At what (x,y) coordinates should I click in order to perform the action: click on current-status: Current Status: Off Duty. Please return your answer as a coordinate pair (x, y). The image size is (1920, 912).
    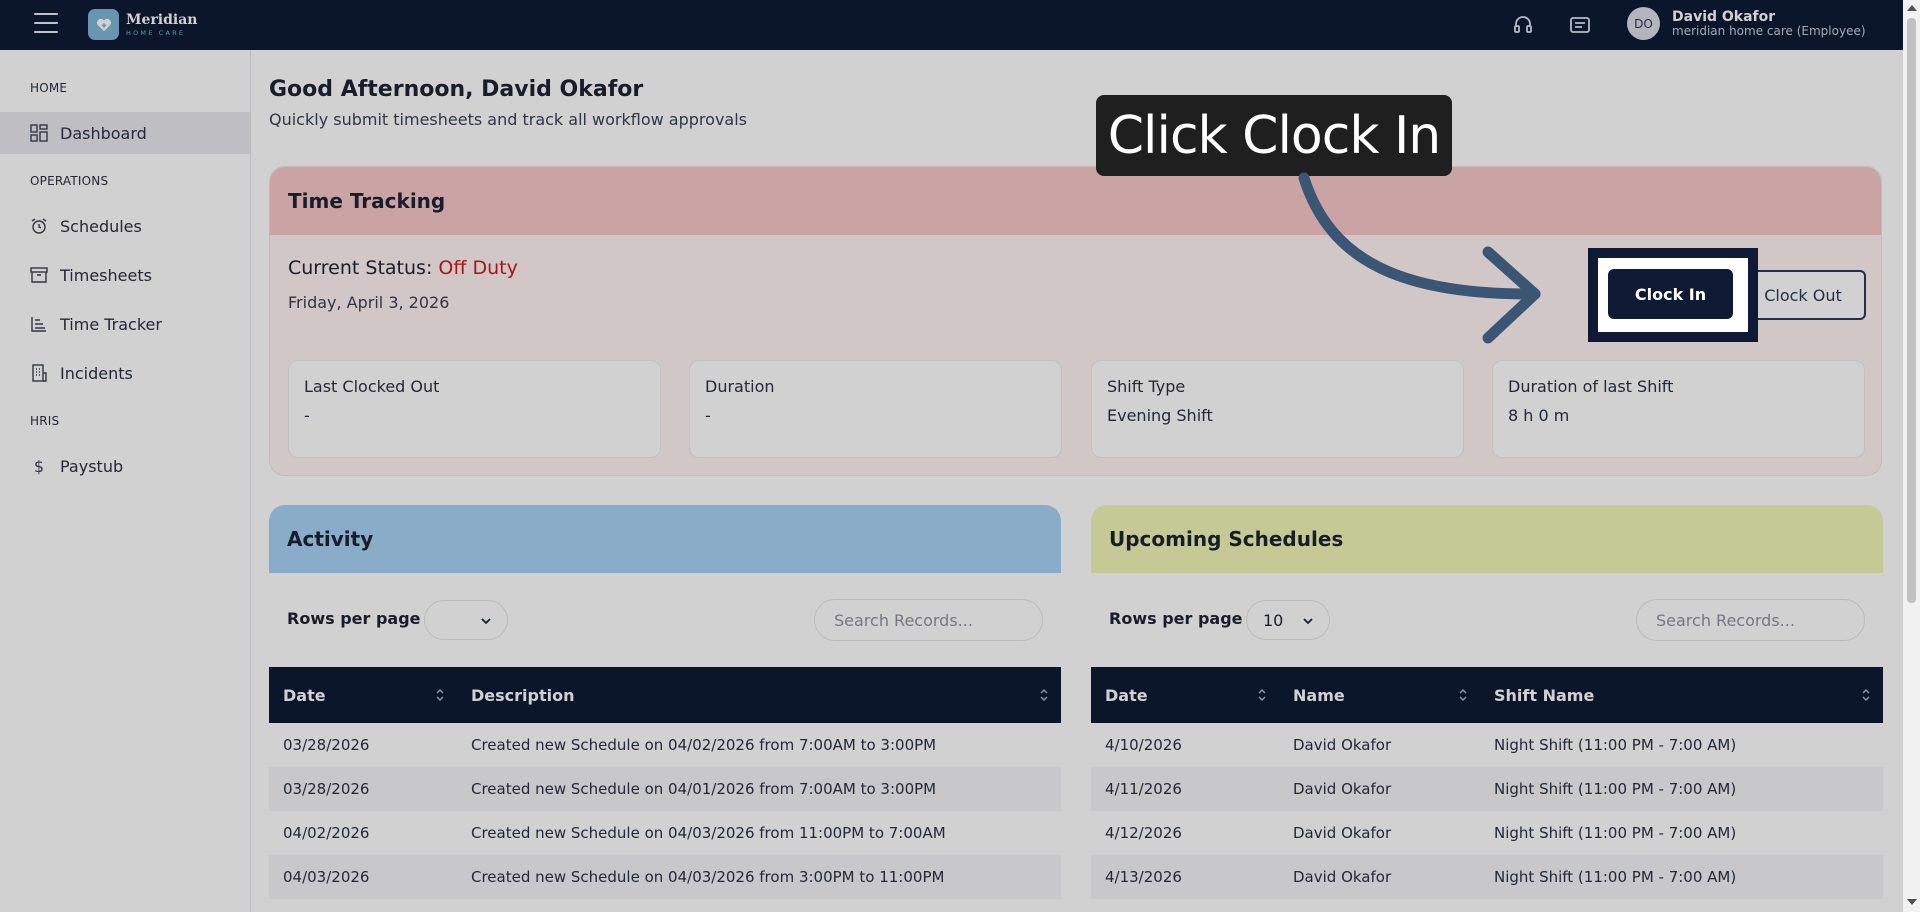
    Looking at the image, I should click on (403, 268).